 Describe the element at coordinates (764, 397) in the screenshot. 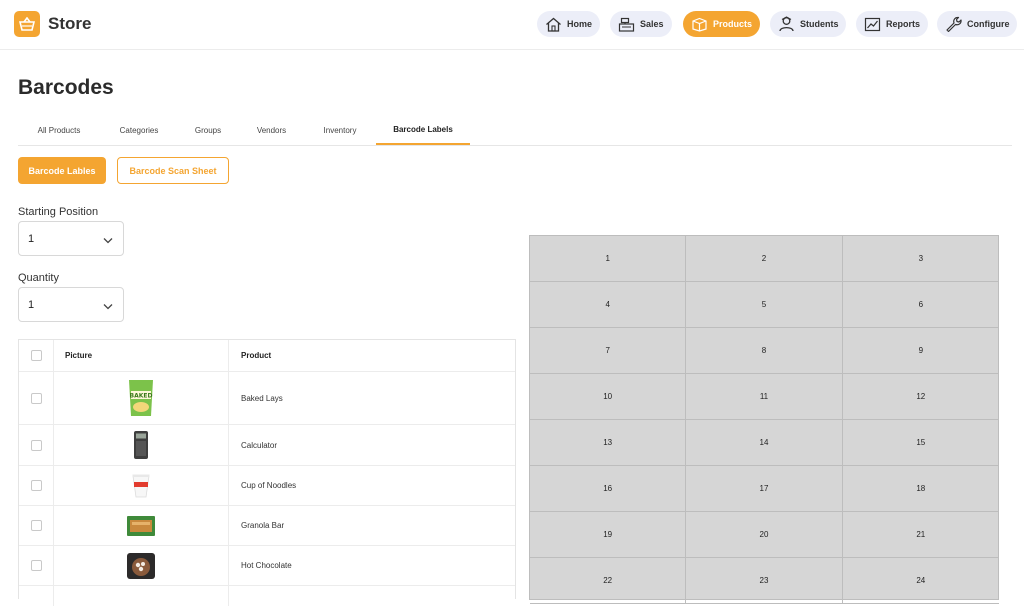

I see `label-position-cell: 11` at that location.